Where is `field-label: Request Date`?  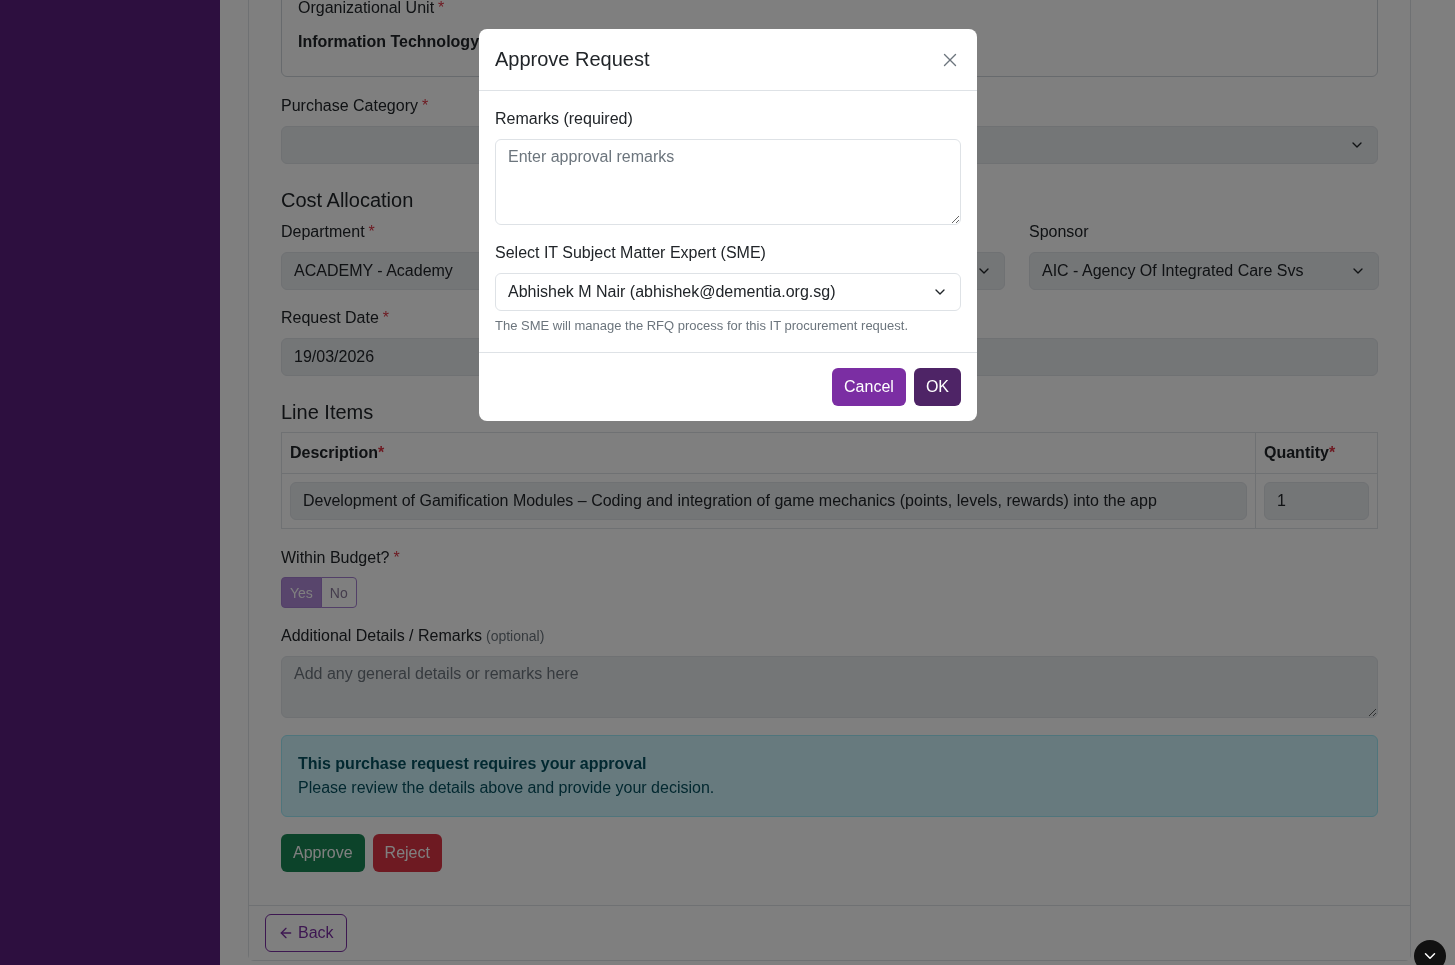
field-label: Request Date is located at coordinates (330, 318).